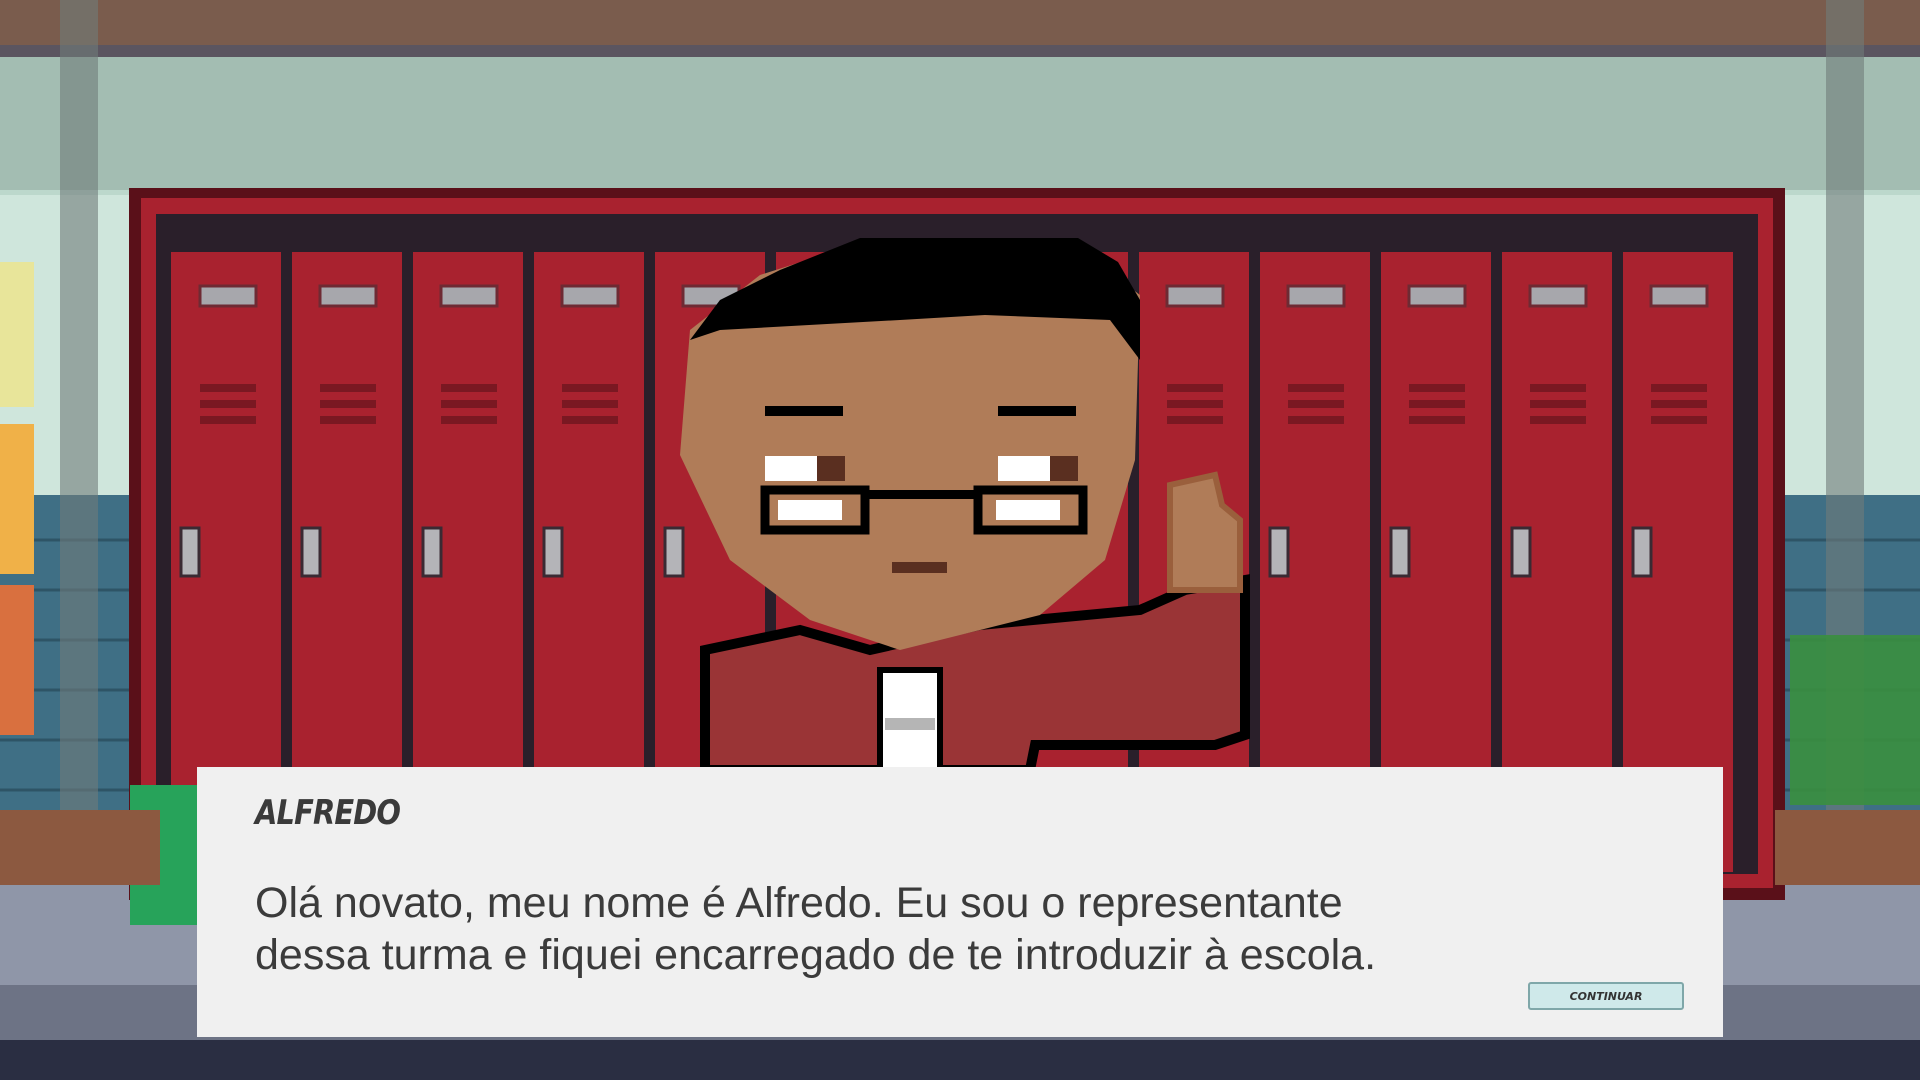  What do you see at coordinates (17, 660) in the screenshot?
I see `poster-red` at bounding box center [17, 660].